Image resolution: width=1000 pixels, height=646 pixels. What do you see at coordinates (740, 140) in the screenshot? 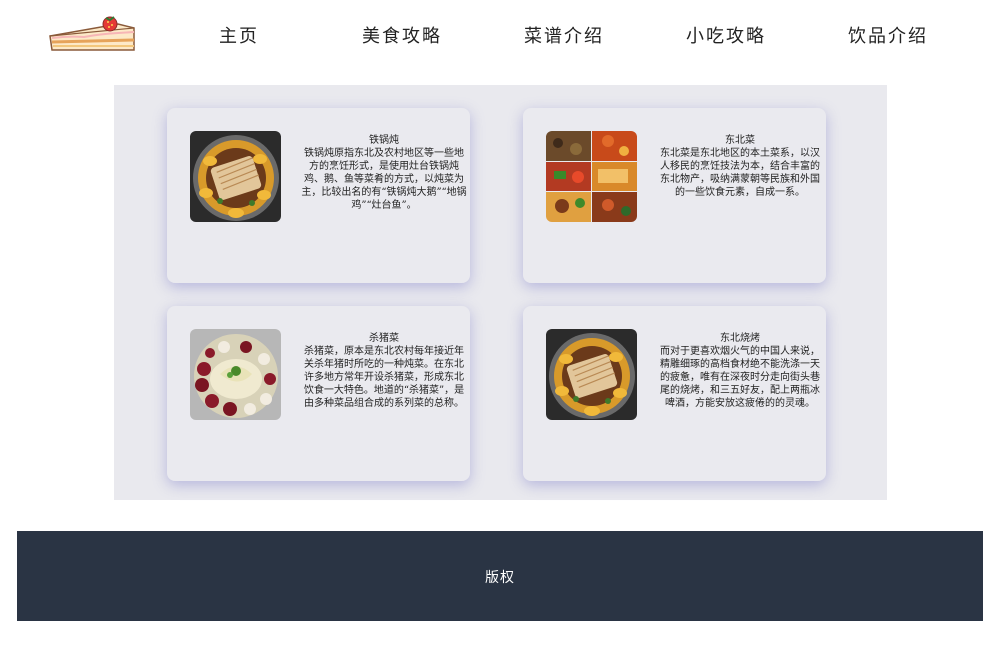
I see `card-title: 东北菜` at bounding box center [740, 140].